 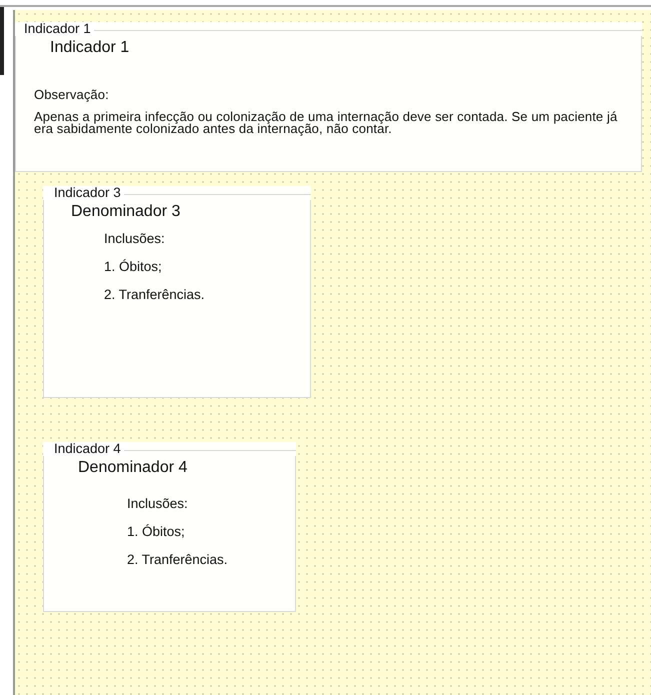 I want to click on note-text: Apenas a primeira infecção ou colonização de uma internação deve ser contada. Se um paciente já era sabidamente colonizado antes da internação, não contar., so click(x=326, y=123).